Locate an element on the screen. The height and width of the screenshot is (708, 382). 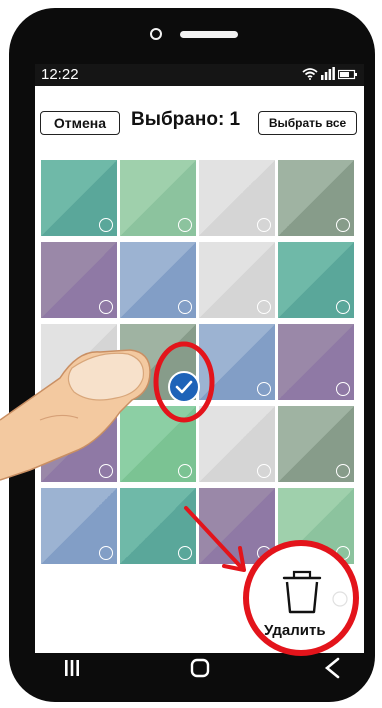
back-button is located at coordinates (332, 668).